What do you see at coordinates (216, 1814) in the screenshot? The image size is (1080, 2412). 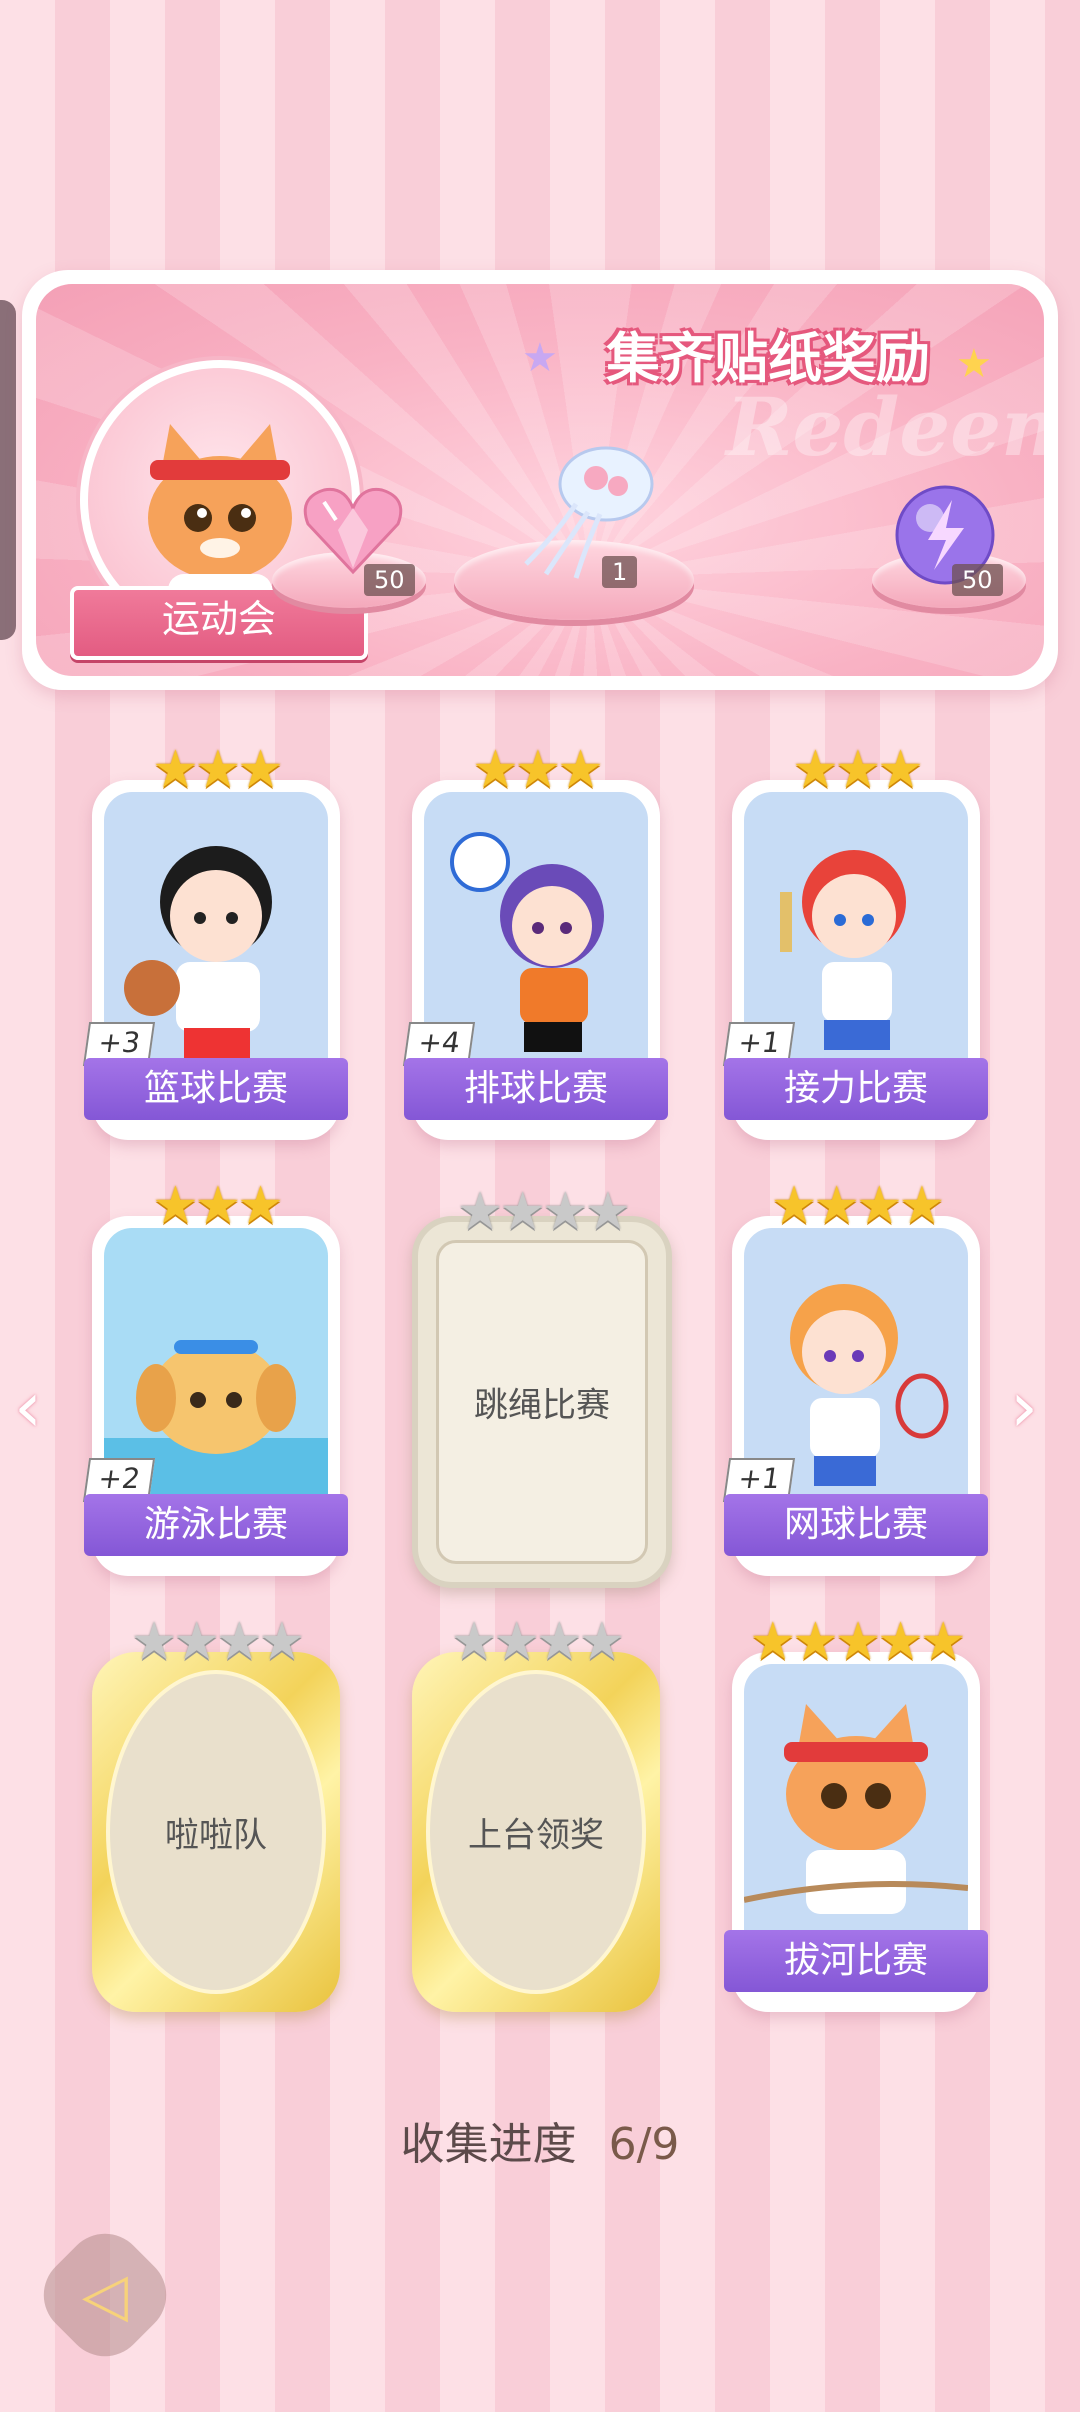 I see `sticker-card-cheerleading-locked: ★★★★ 啦啦队` at bounding box center [216, 1814].